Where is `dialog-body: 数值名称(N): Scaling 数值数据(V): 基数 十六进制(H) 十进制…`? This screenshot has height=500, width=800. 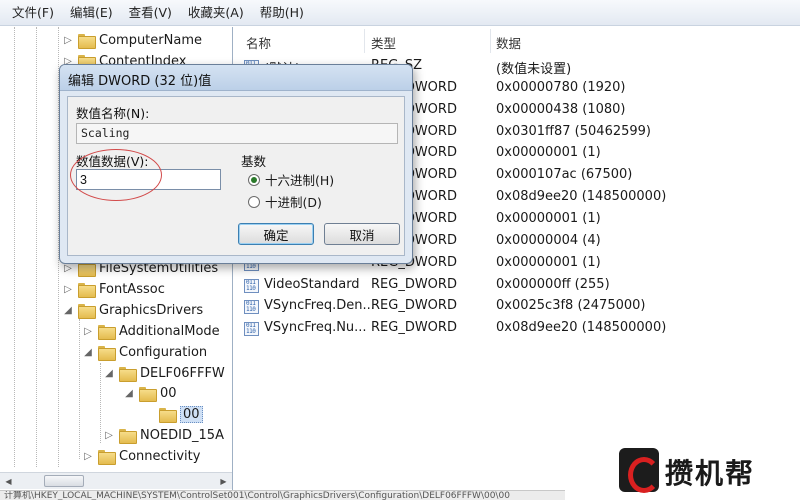
dialog-body: 数值名称(N): Scaling 数值数据(V): 基数 十六进制(H) 十进制… is located at coordinates (236, 176).